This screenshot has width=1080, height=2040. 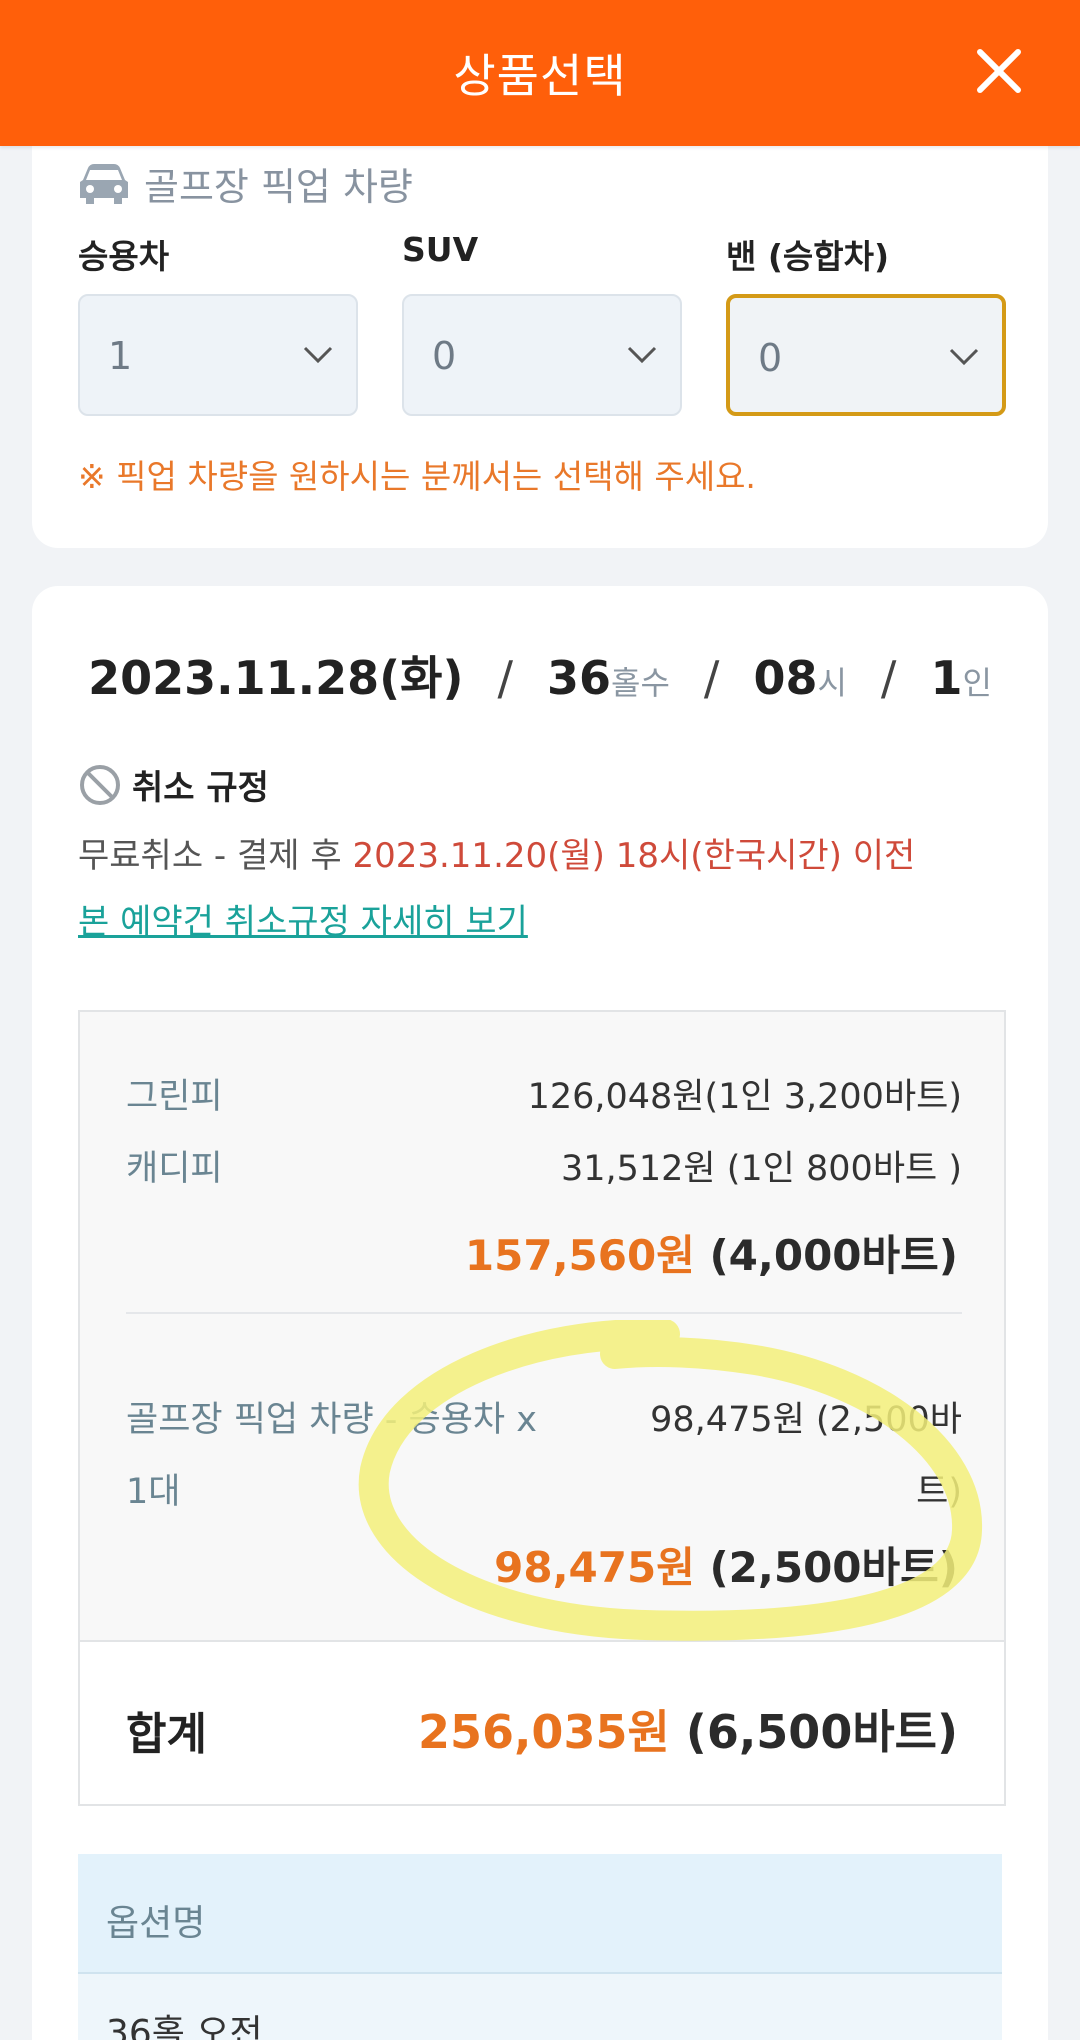 I want to click on vehicle-subtotal-baht: (2,500바트), so click(x=833, y=1567).